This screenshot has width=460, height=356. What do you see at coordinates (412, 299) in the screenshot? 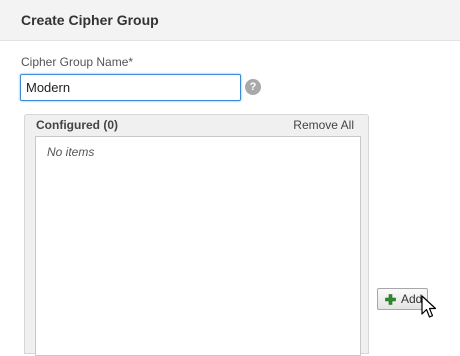
I see `add-button-label: Add` at bounding box center [412, 299].